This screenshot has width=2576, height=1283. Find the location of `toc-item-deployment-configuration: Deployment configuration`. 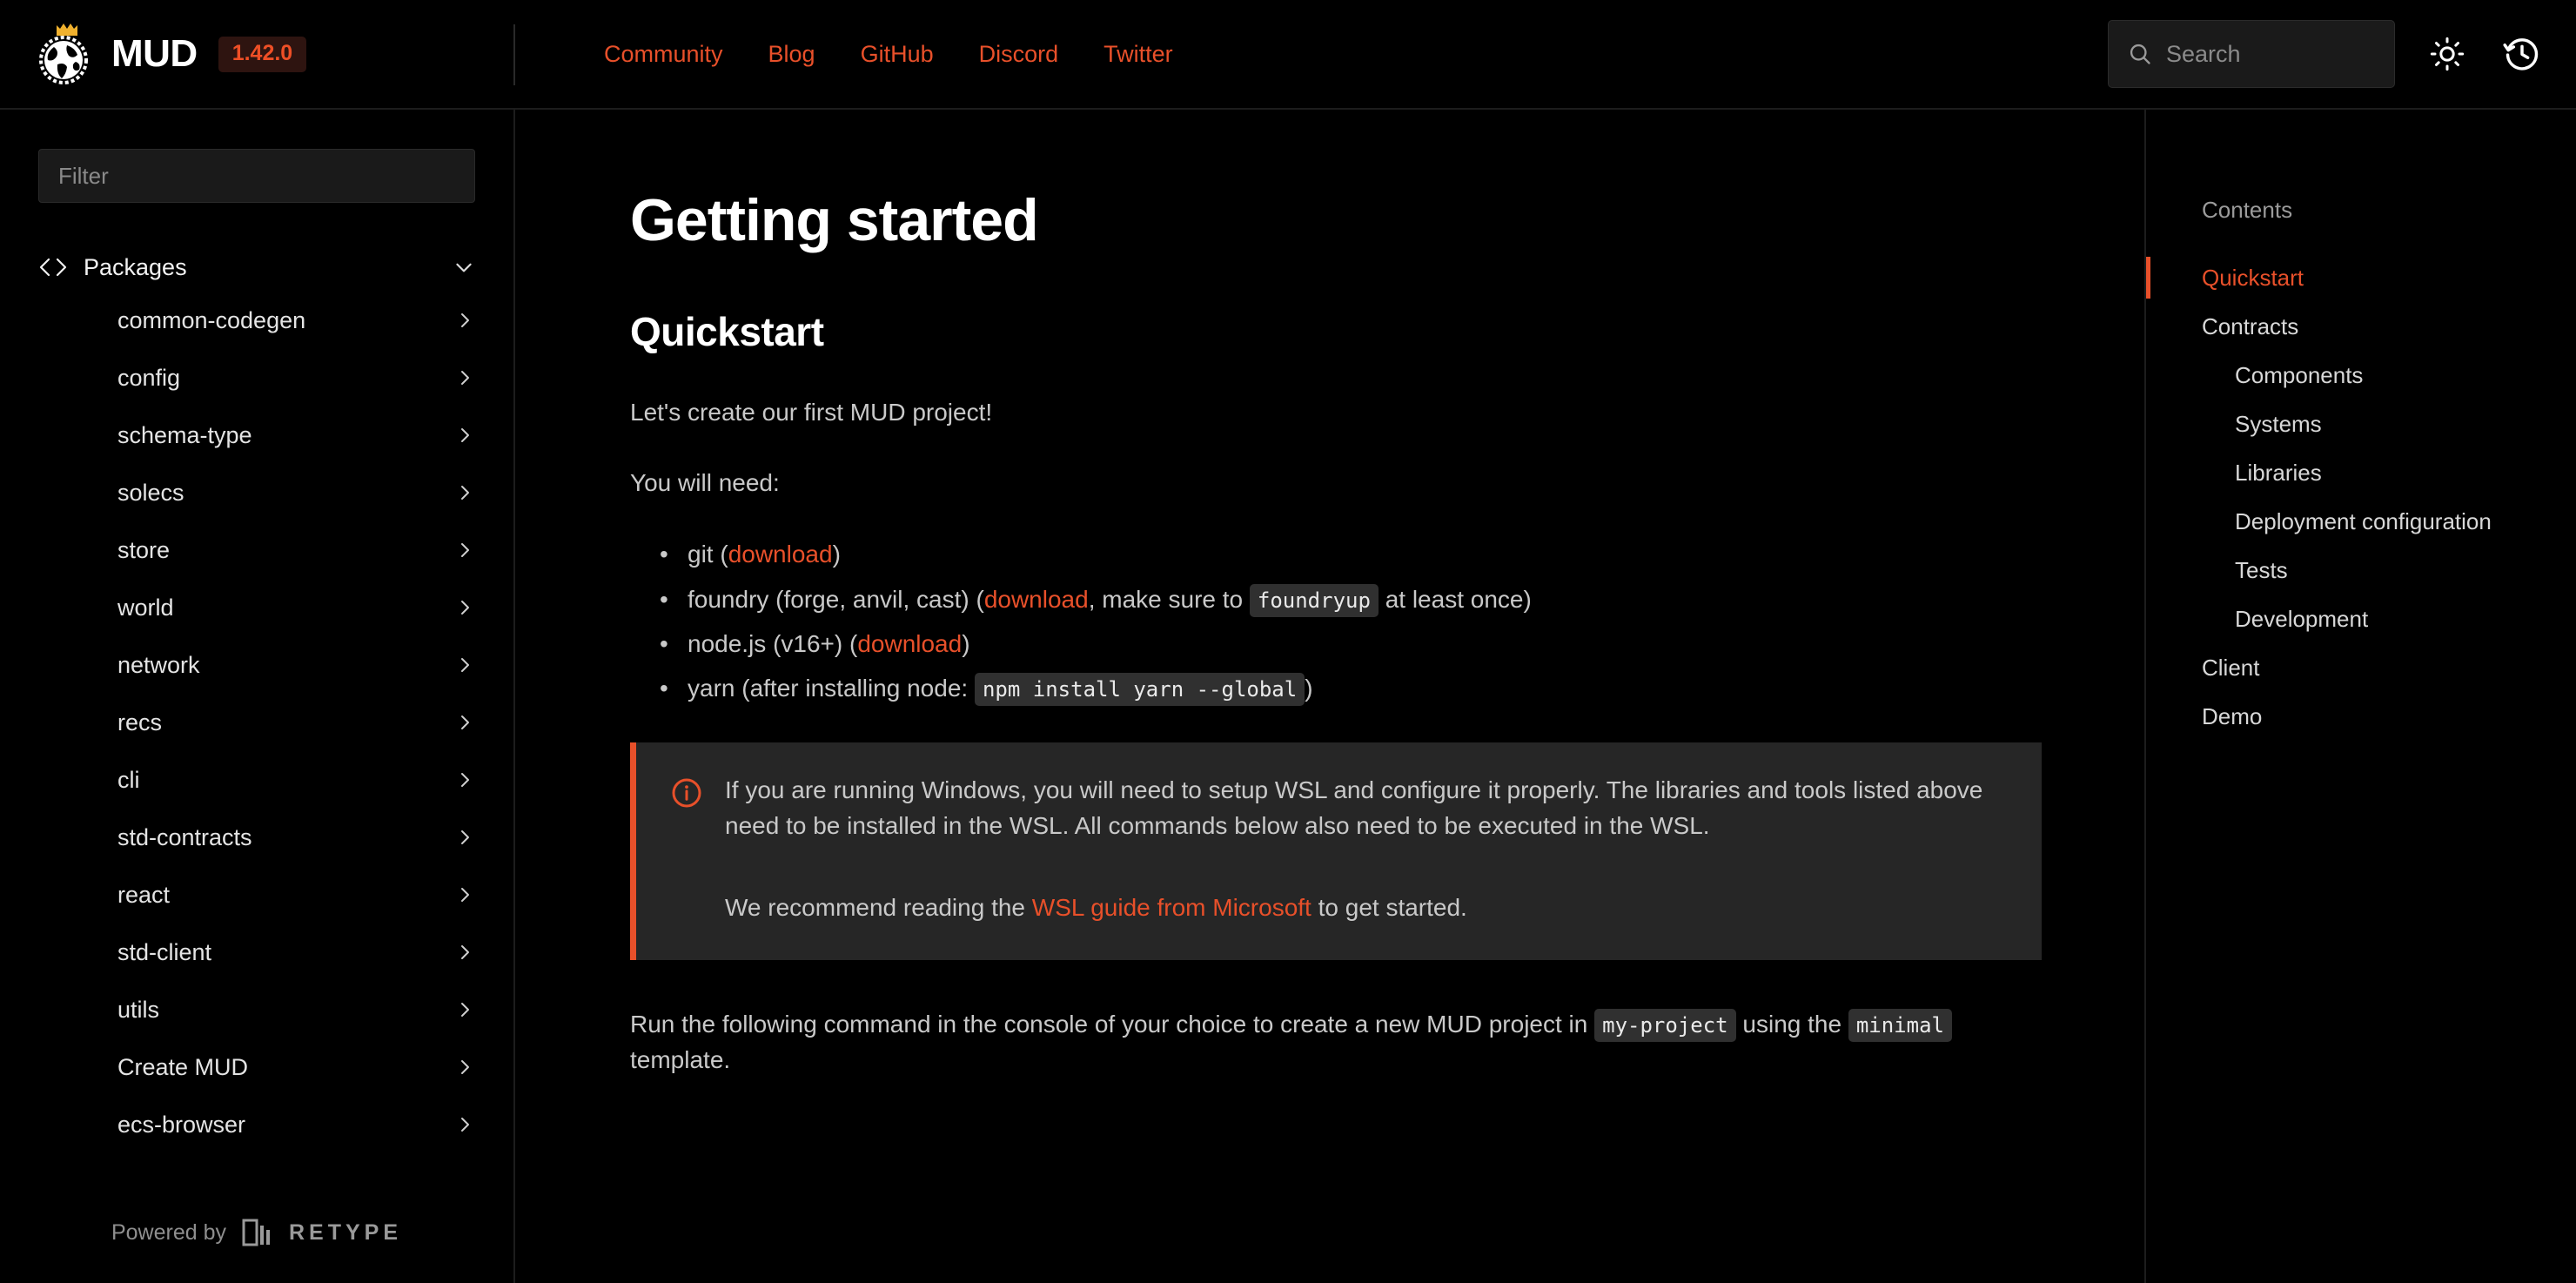

toc-item-deployment-configuration: Deployment configuration is located at coordinates (2389, 521).